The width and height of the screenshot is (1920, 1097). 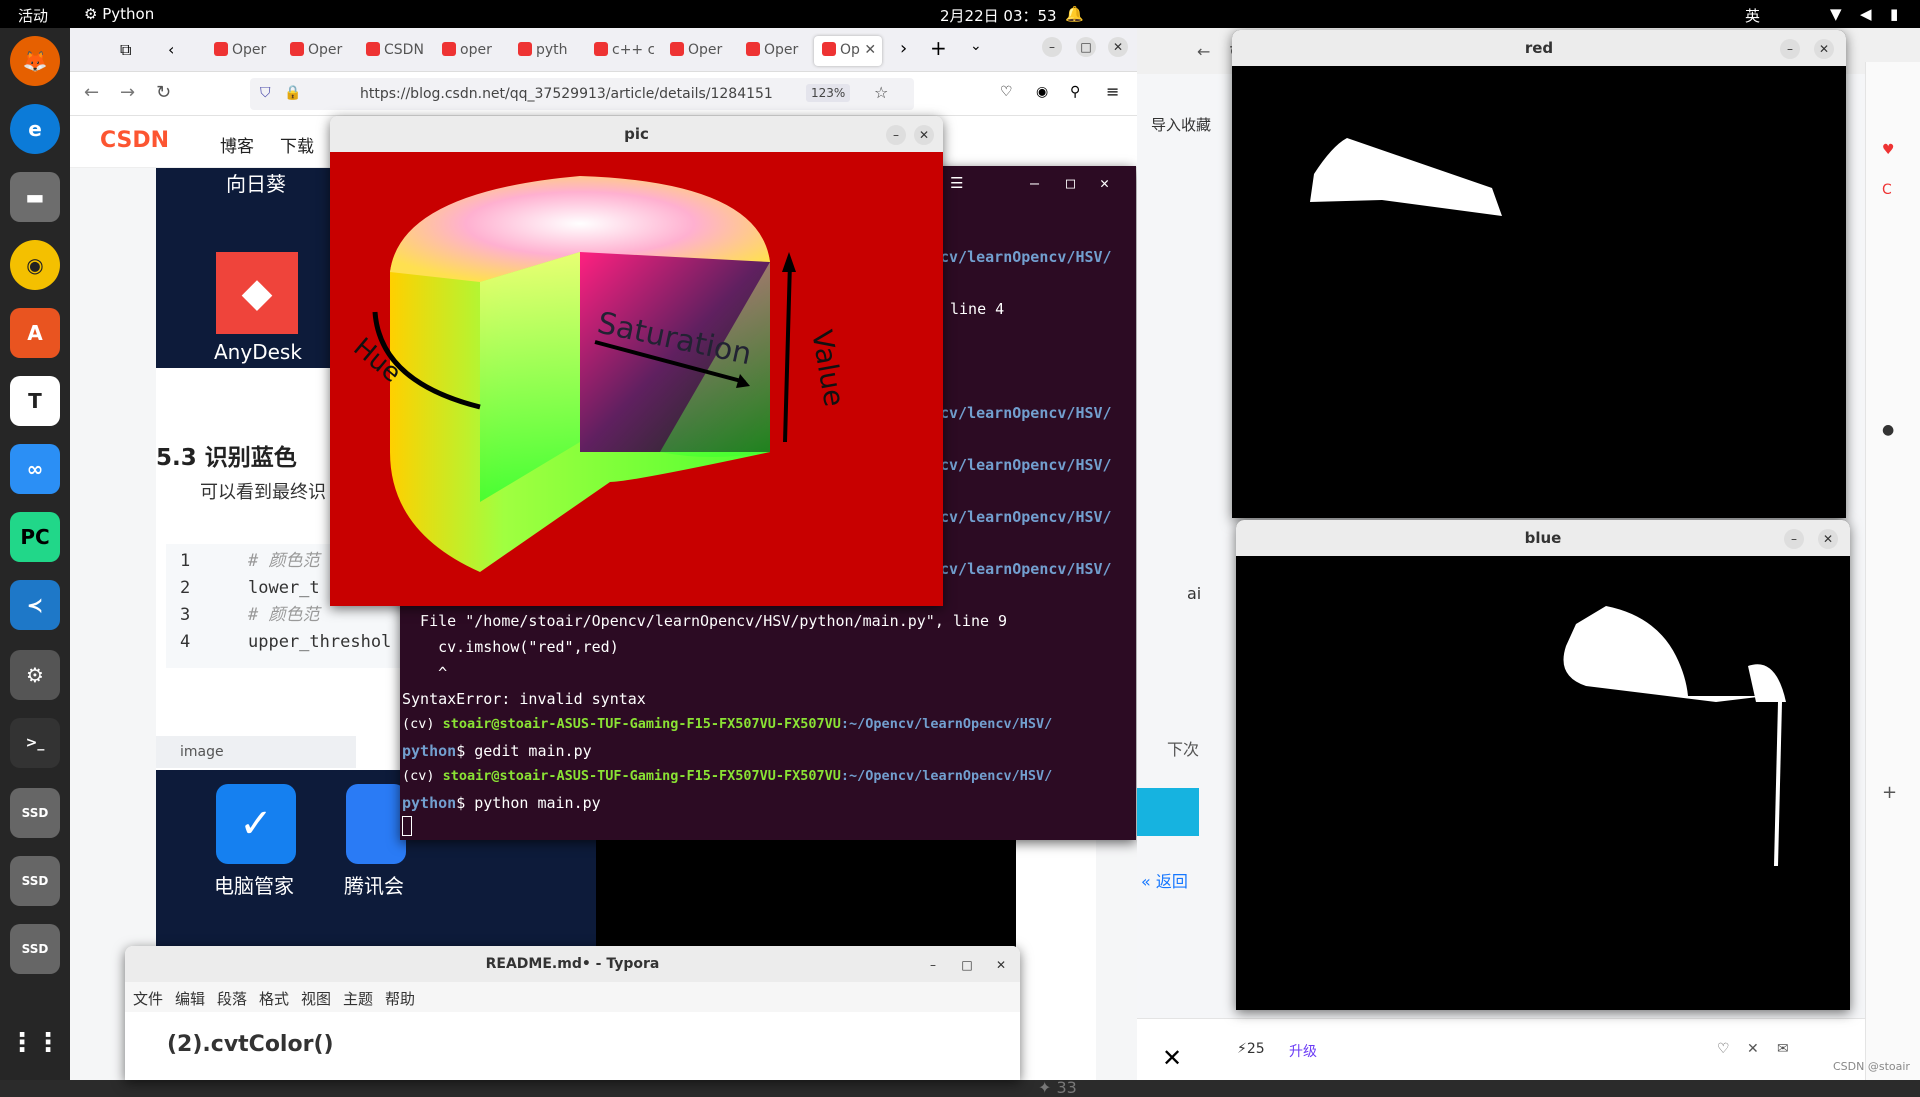 What do you see at coordinates (1074, 14) in the screenshot?
I see `notification-icon: 🔔` at bounding box center [1074, 14].